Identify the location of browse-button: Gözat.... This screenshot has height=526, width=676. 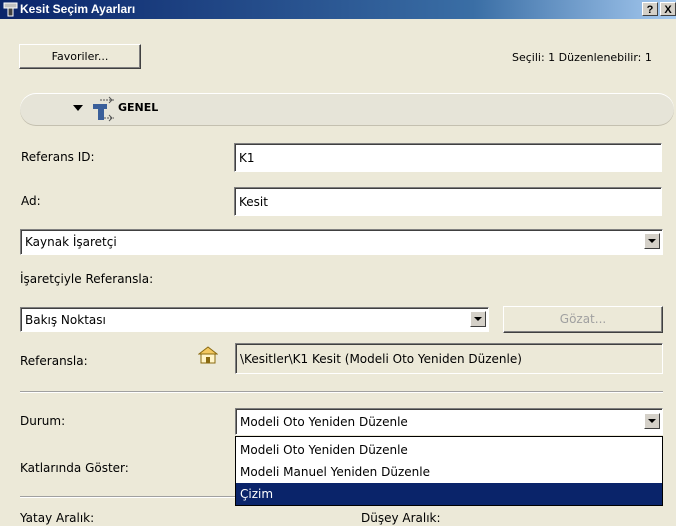
(583, 319).